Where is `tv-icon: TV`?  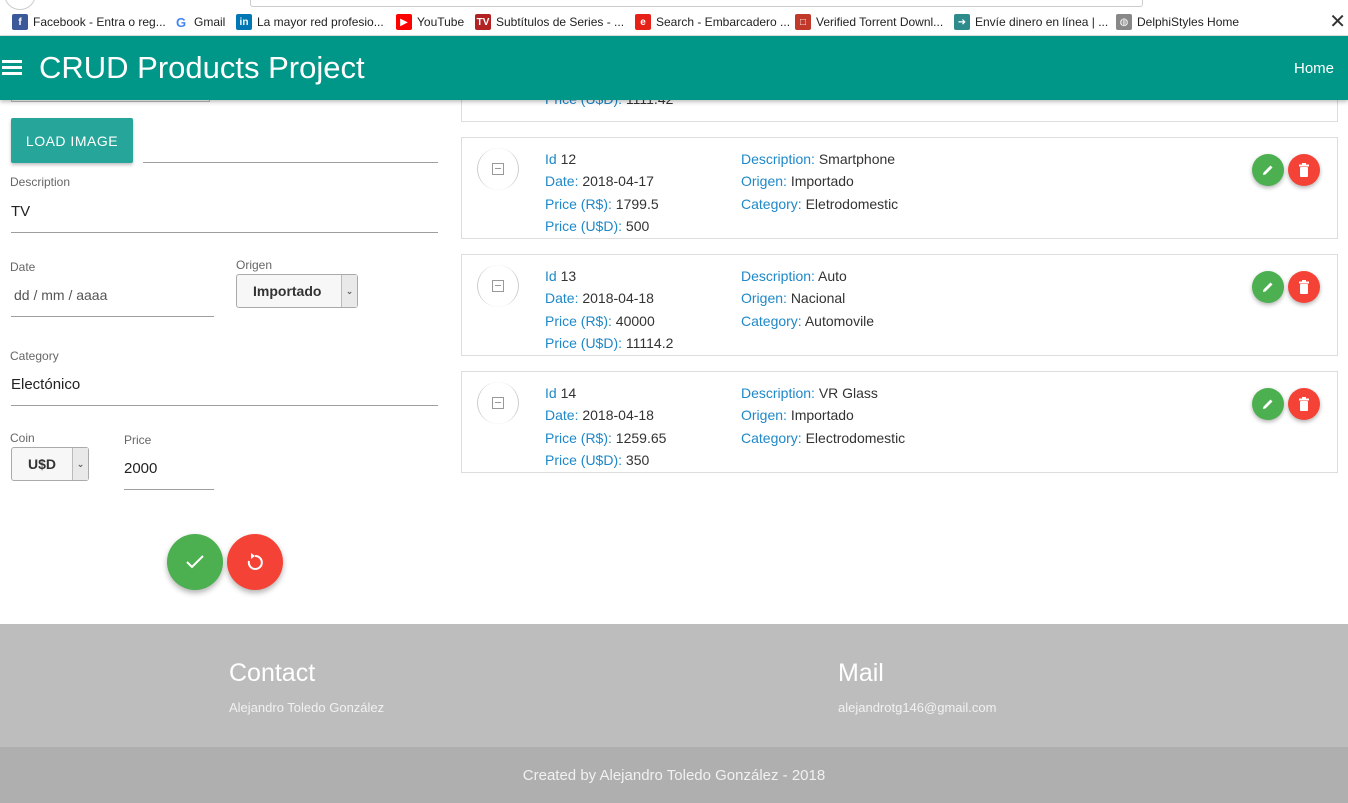 tv-icon: TV is located at coordinates (483, 22).